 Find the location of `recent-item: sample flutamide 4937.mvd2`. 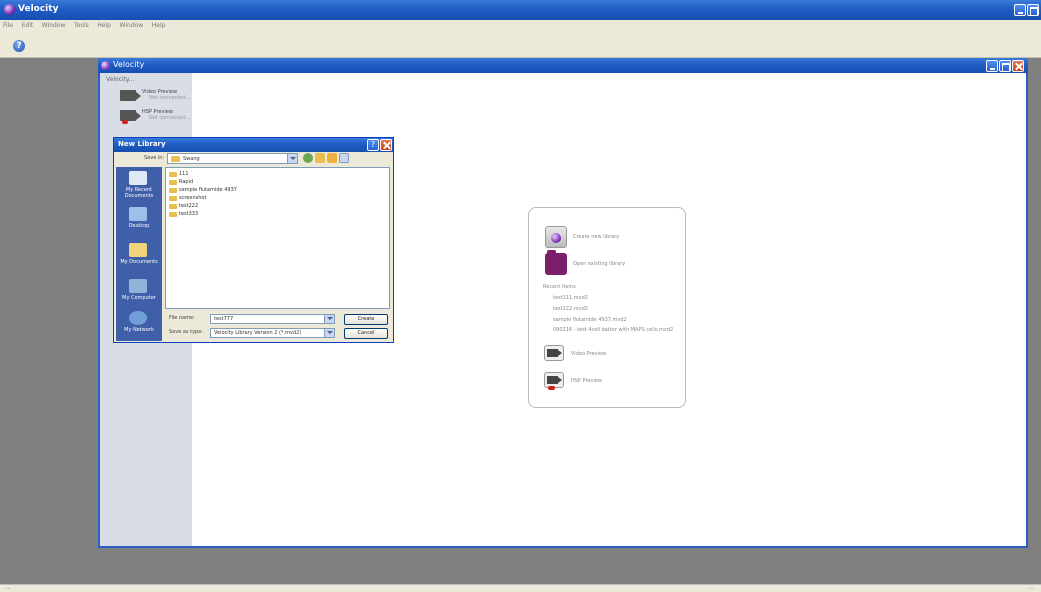

recent-item: sample flutamide 4937.mvd2 is located at coordinates (590, 320).